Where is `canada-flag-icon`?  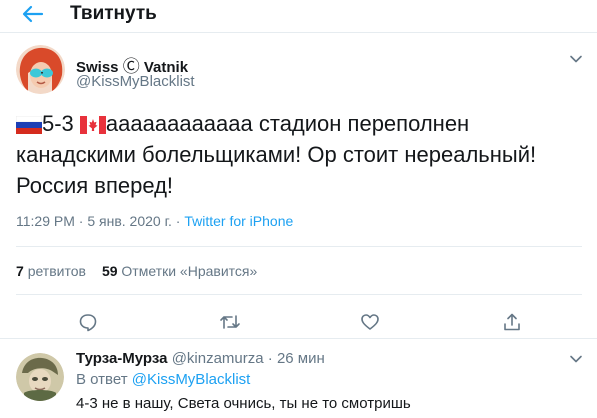 canada-flag-icon is located at coordinates (92, 125).